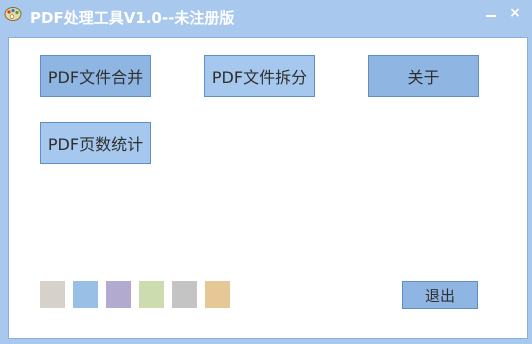 This screenshot has height=344, width=532. I want to click on palette-icon, so click(13, 14).